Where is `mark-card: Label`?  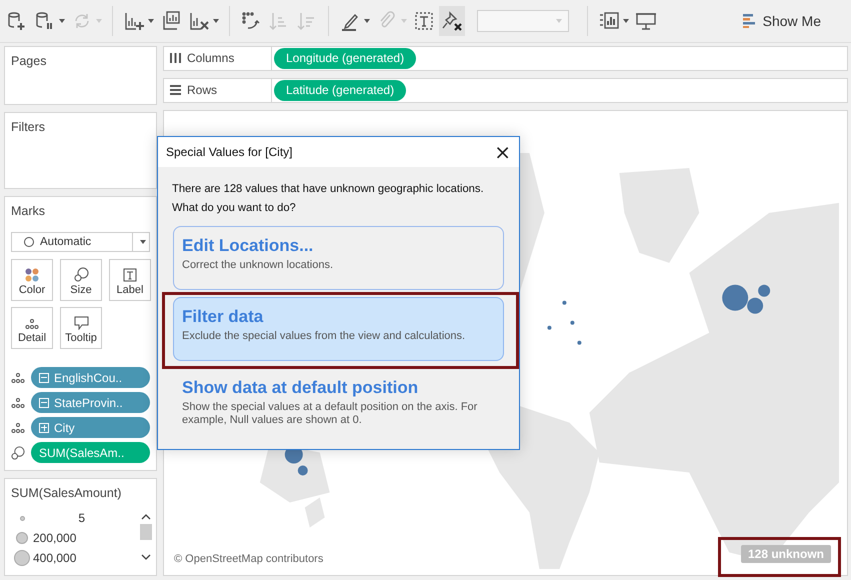
mark-card: Label is located at coordinates (130, 280).